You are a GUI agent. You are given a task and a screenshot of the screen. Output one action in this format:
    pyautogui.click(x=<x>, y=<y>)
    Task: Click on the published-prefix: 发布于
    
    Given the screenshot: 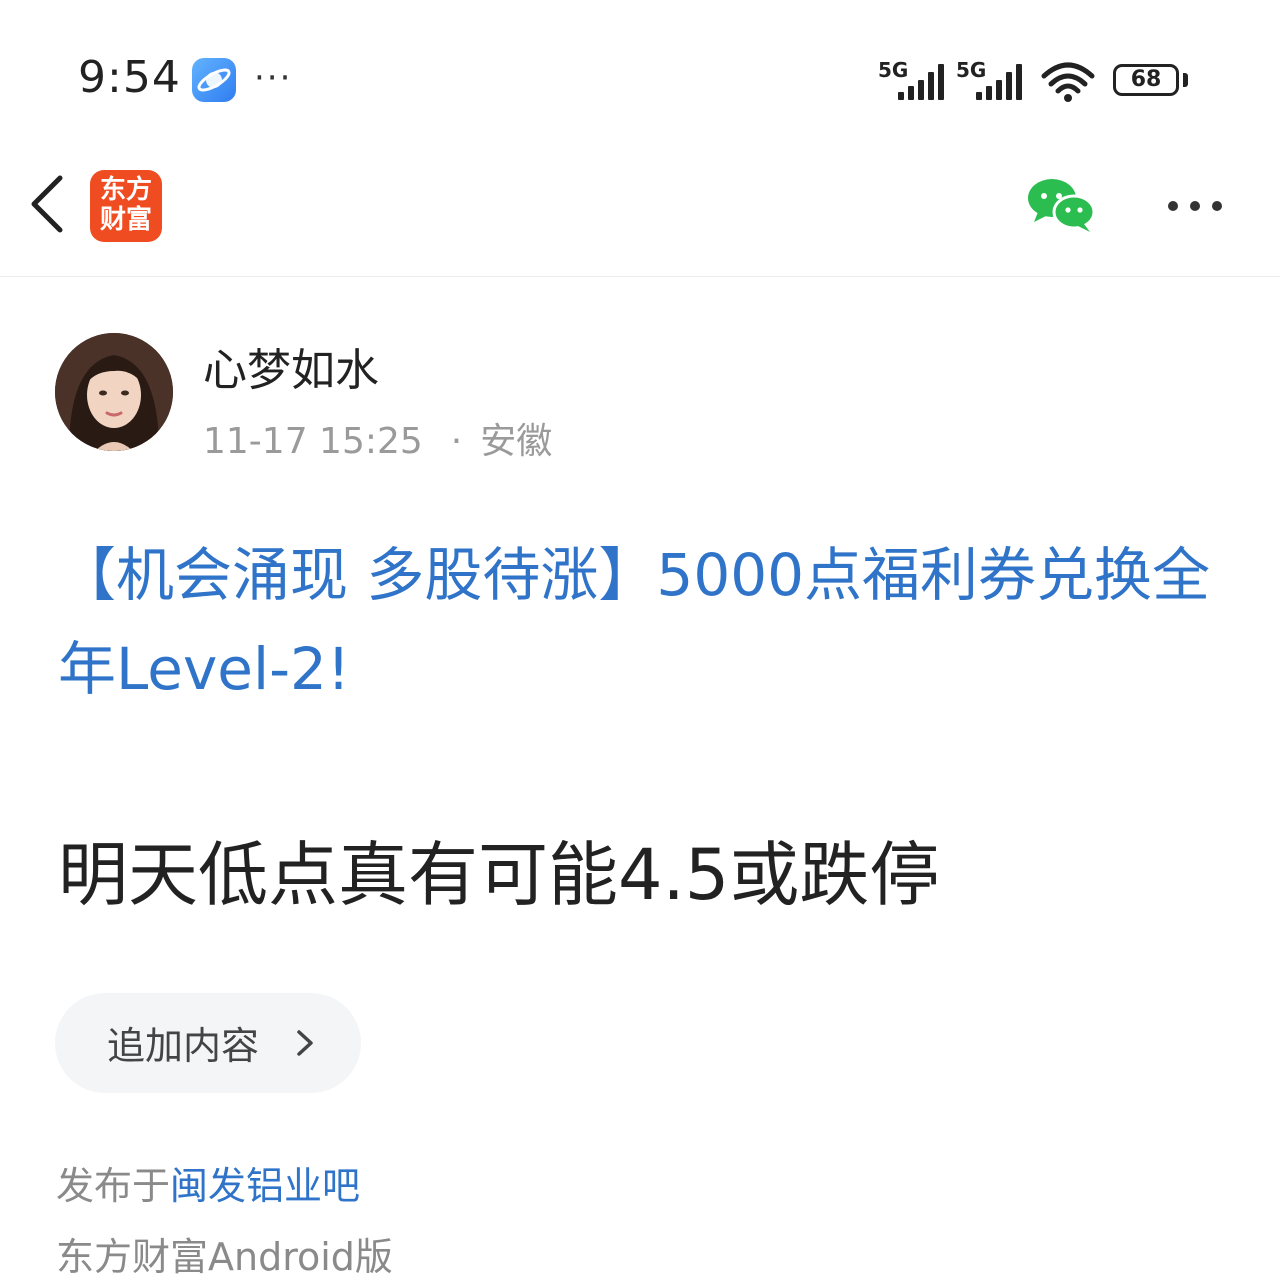 What is the action you would take?
    pyautogui.click(x=113, y=1186)
    